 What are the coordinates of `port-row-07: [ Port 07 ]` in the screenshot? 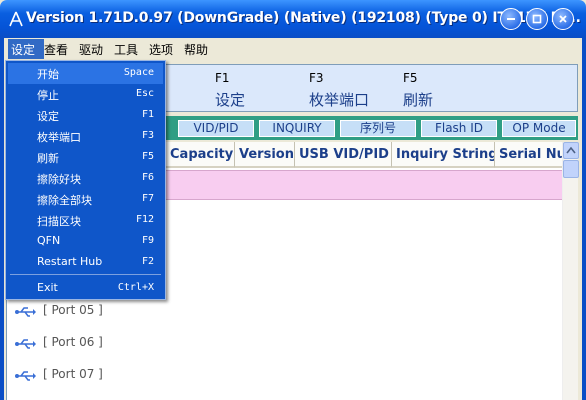 It's located at (75, 376).